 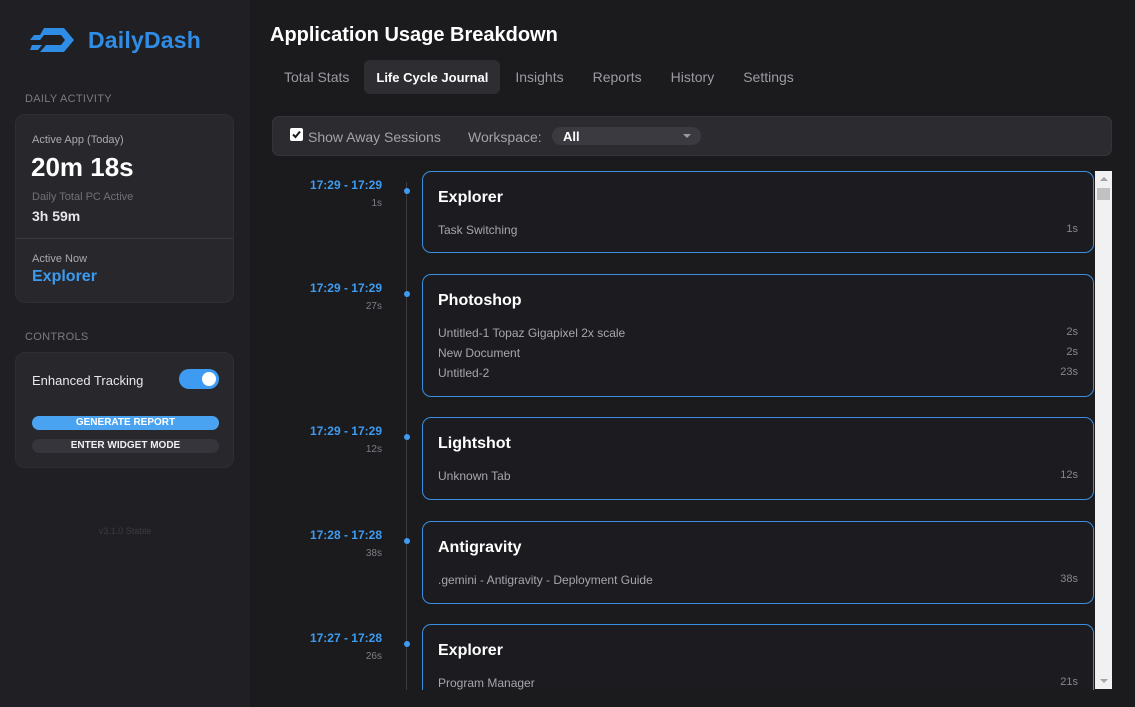 I want to click on entry-app-name: Antigravity, so click(x=480, y=547).